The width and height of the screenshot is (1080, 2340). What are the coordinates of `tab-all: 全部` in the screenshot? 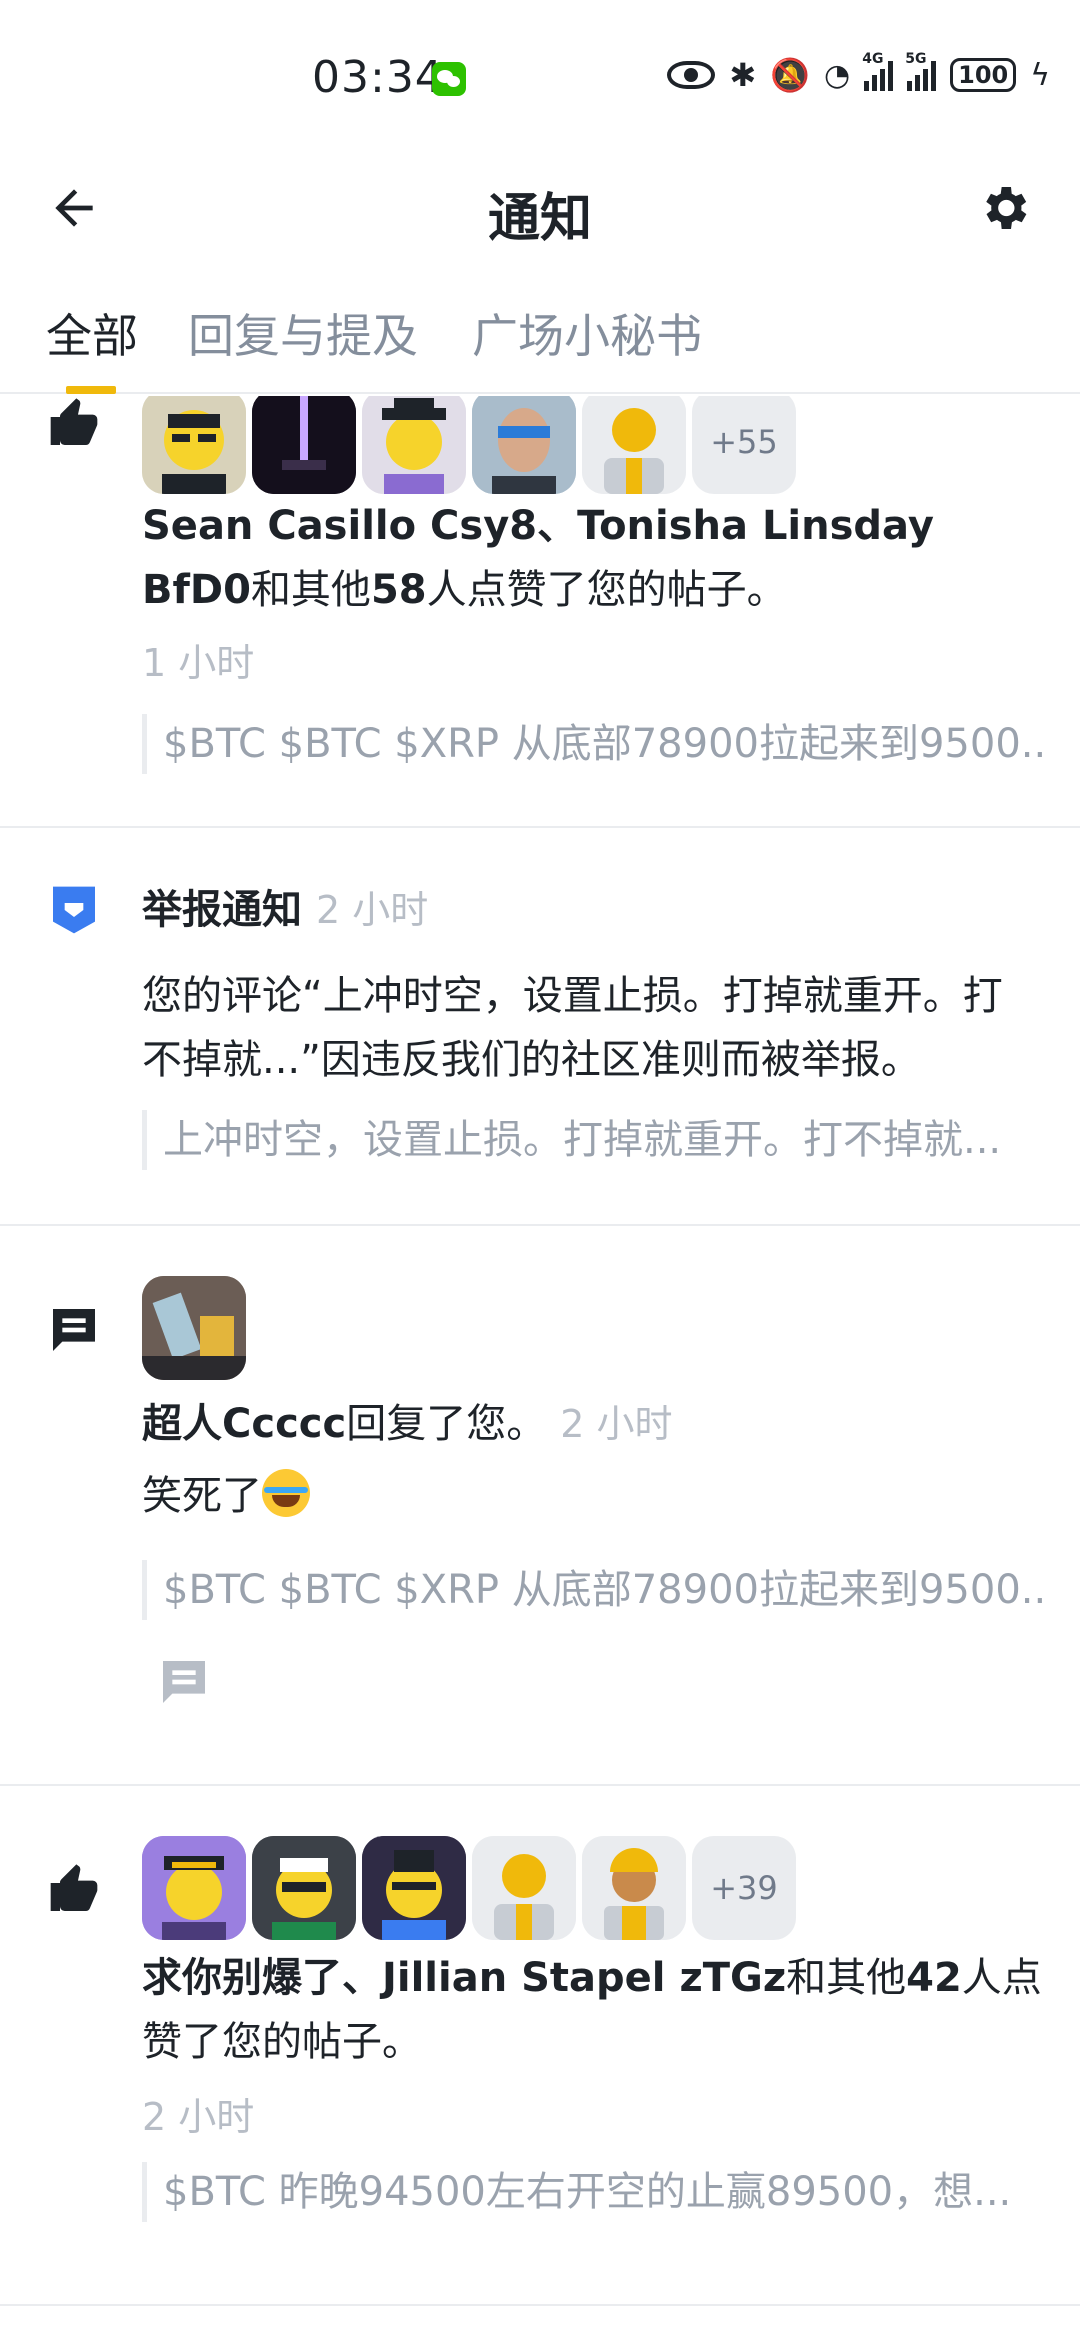 It's located at (92, 333).